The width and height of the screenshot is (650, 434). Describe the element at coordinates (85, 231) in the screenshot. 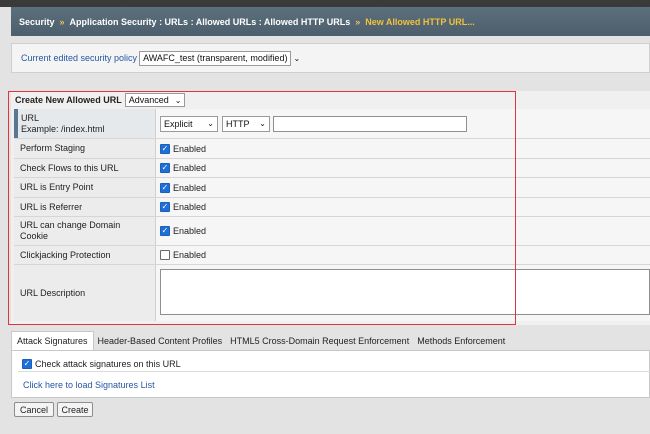

I see `domain-cookie-label: URL can change Domain Cookie` at that location.